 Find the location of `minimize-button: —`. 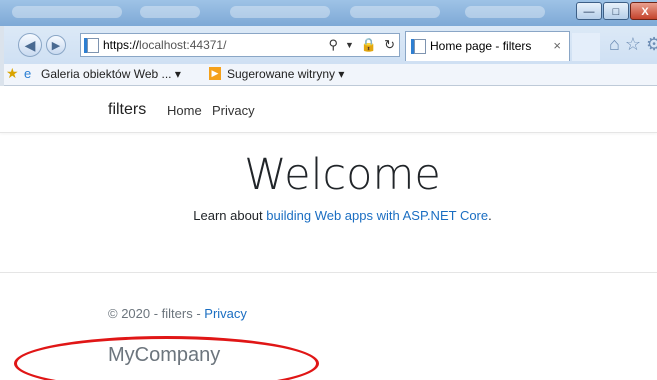

minimize-button: — is located at coordinates (589, 11).